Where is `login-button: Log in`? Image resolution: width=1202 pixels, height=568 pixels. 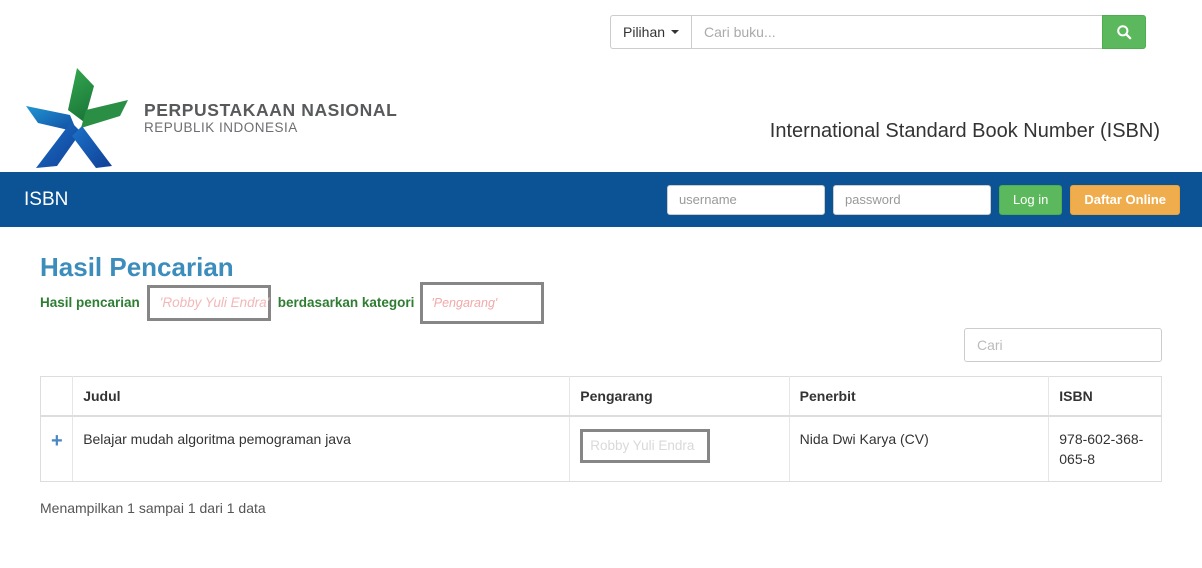 login-button: Log in is located at coordinates (1030, 199).